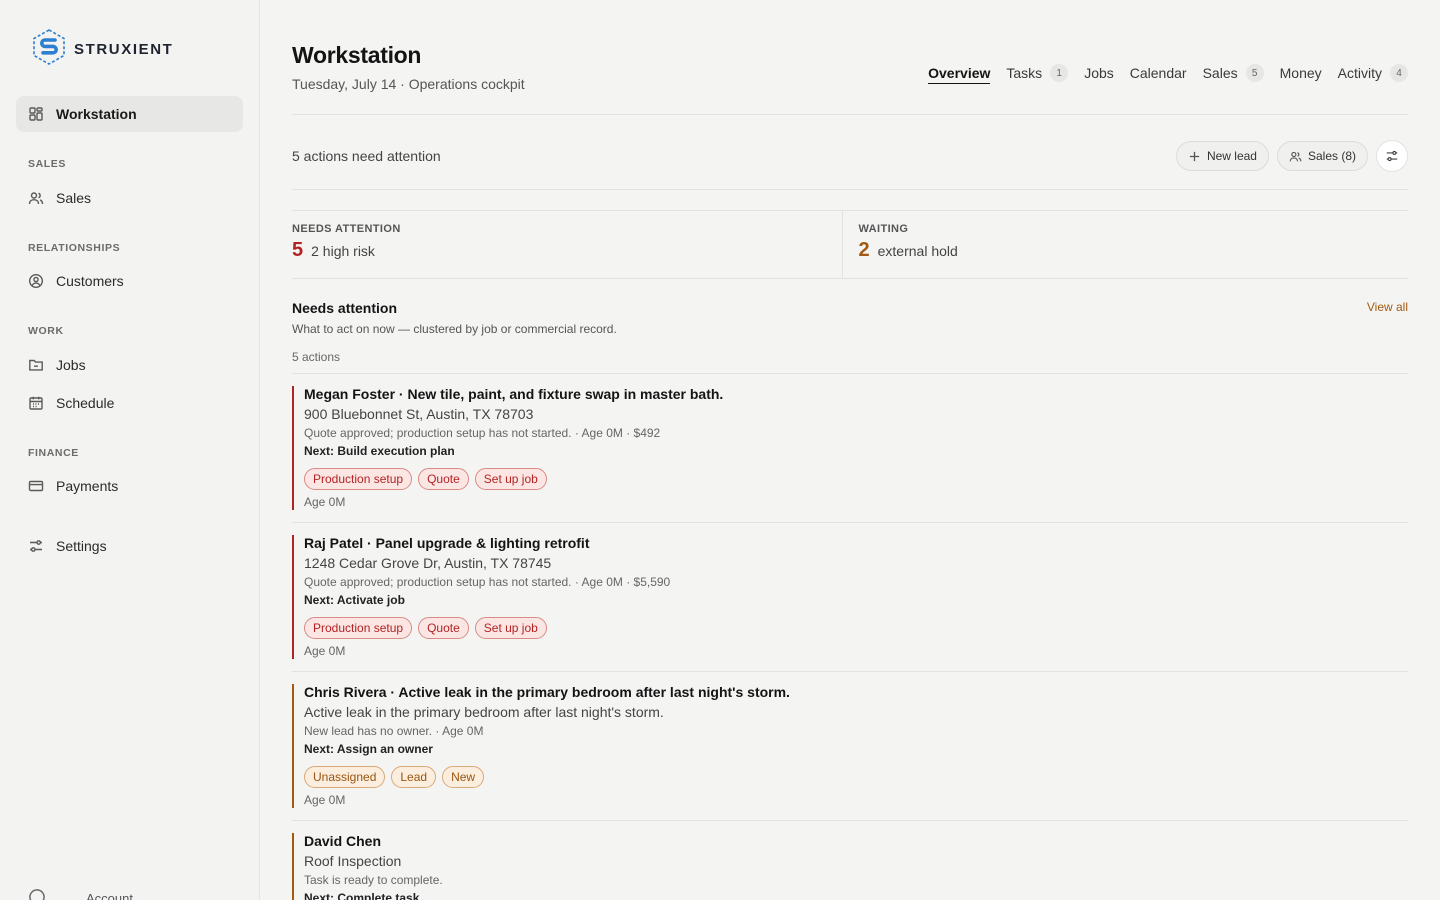 The image size is (1440, 900). What do you see at coordinates (81, 546) in the screenshot?
I see `sidebar-item-label: Settings` at bounding box center [81, 546].